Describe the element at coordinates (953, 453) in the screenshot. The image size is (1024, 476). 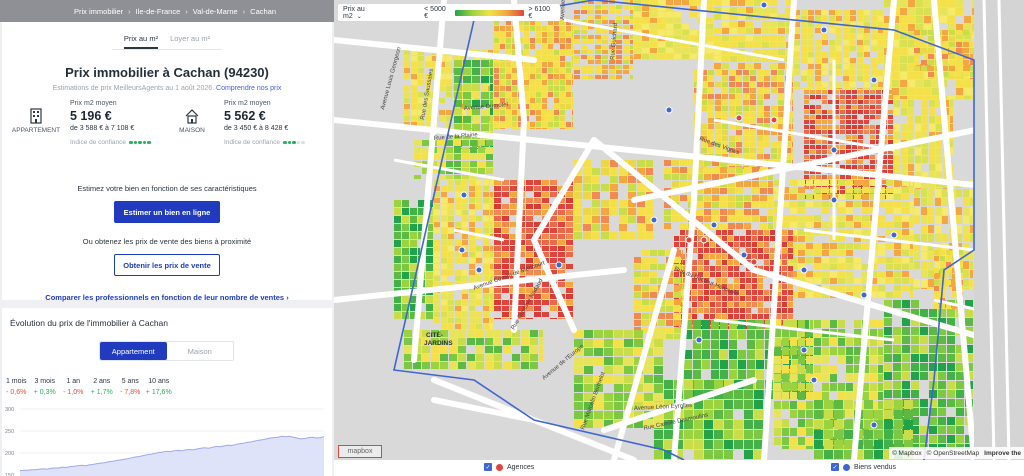
I see `attribution-osm: © OpenStreetMap` at that location.